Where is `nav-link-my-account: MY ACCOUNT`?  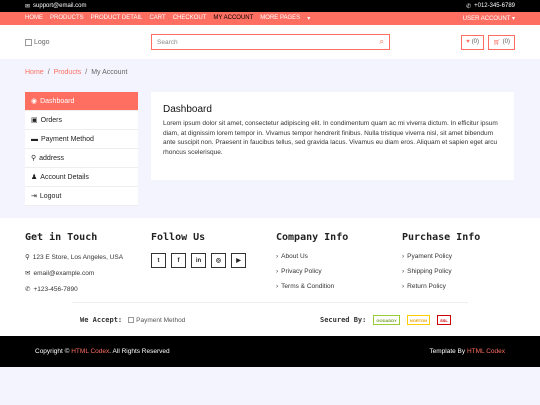
nav-link-my-account: MY ACCOUNT is located at coordinates (233, 18).